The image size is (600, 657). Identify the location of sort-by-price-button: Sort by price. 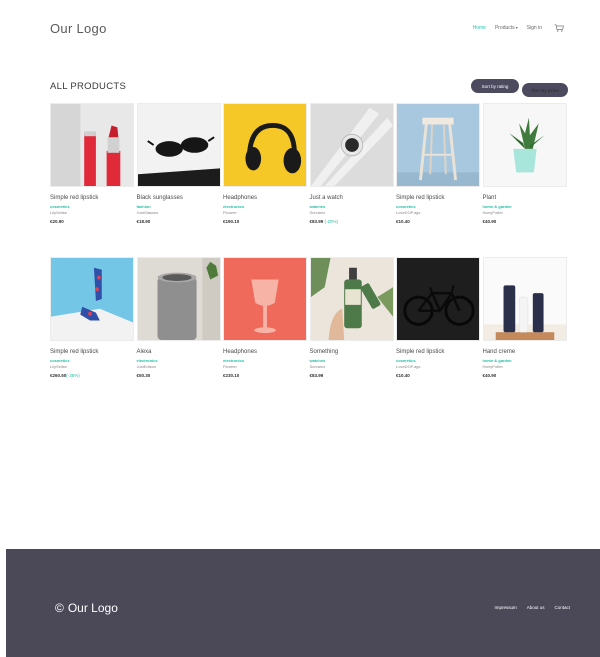
(545, 90).